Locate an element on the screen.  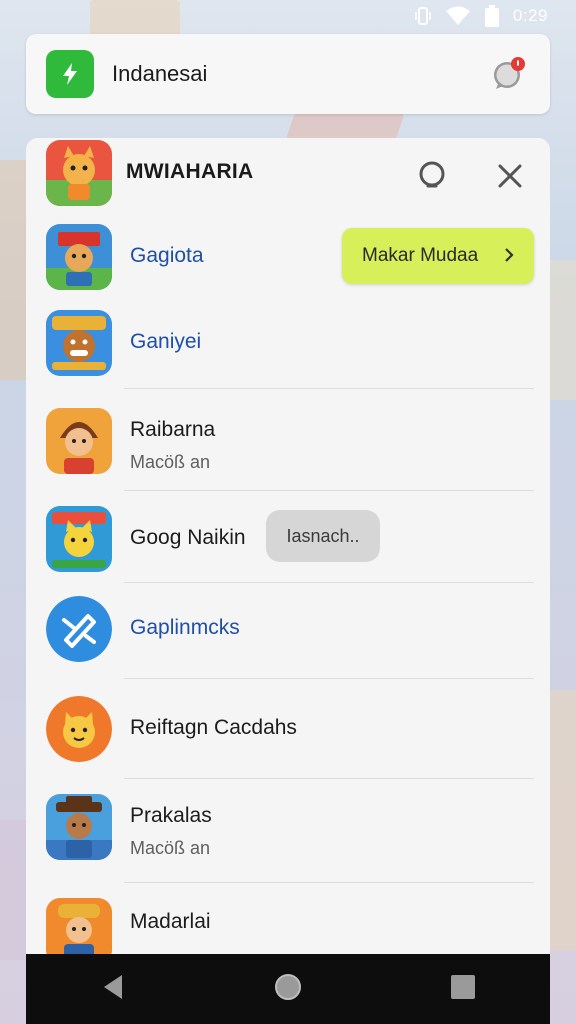
app-icon-tools is located at coordinates (79, 629).